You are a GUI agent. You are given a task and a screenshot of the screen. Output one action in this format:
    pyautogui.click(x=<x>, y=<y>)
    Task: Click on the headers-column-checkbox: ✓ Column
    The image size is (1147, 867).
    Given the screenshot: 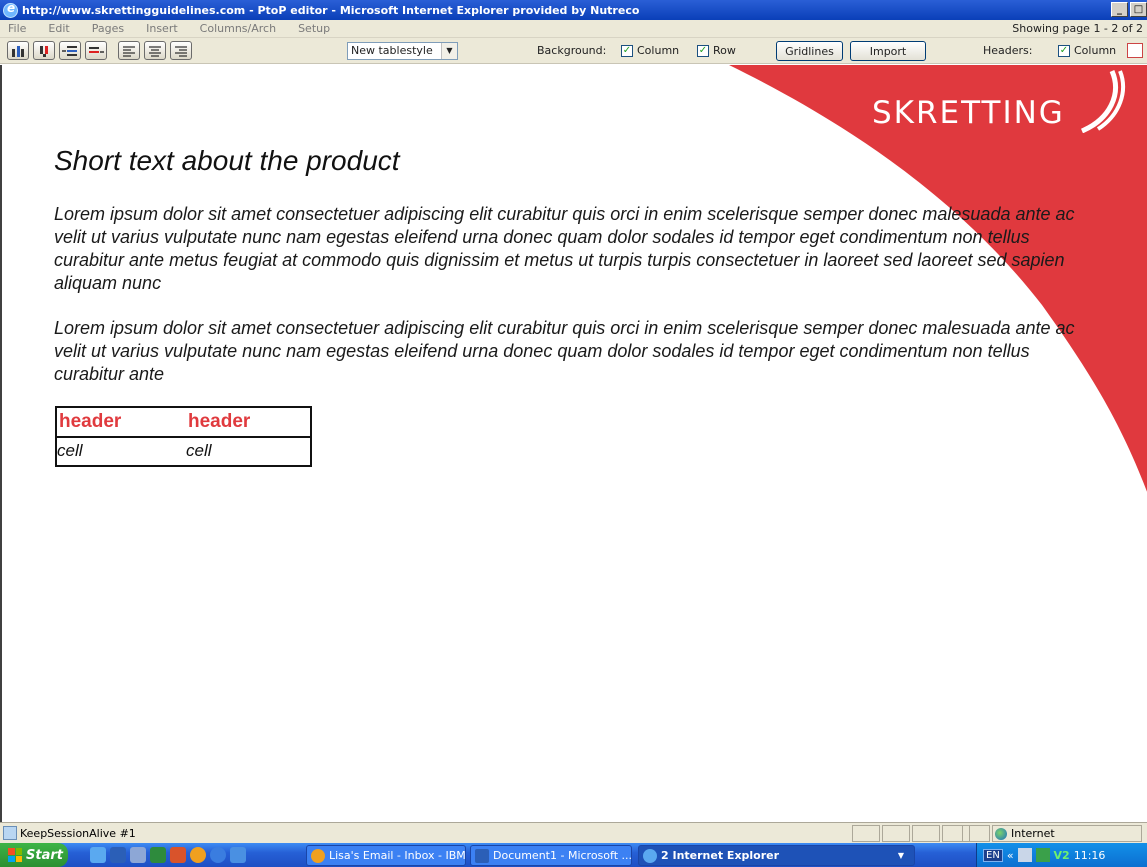 What is the action you would take?
    pyautogui.click(x=1087, y=50)
    